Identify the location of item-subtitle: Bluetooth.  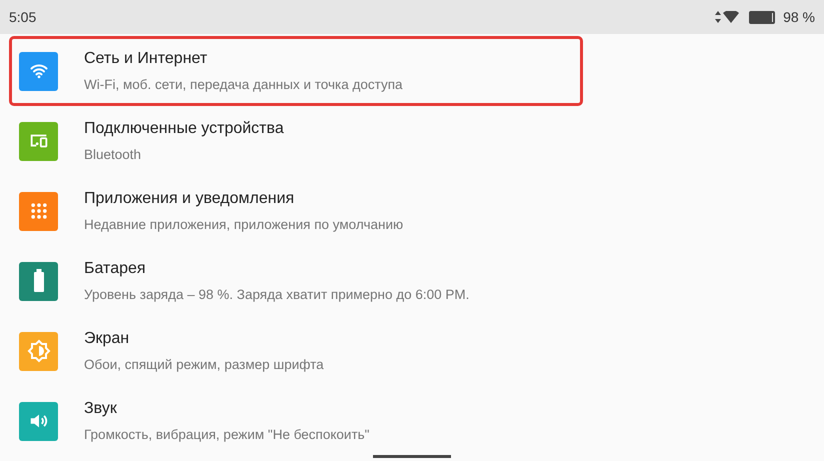
(113, 155).